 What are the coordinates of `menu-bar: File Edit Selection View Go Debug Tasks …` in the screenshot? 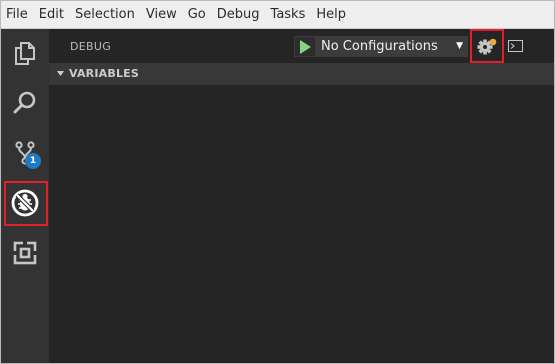 It's located at (277, 15).